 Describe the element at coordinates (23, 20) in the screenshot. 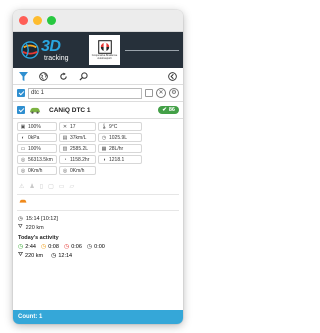

I see `close-window-button` at that location.